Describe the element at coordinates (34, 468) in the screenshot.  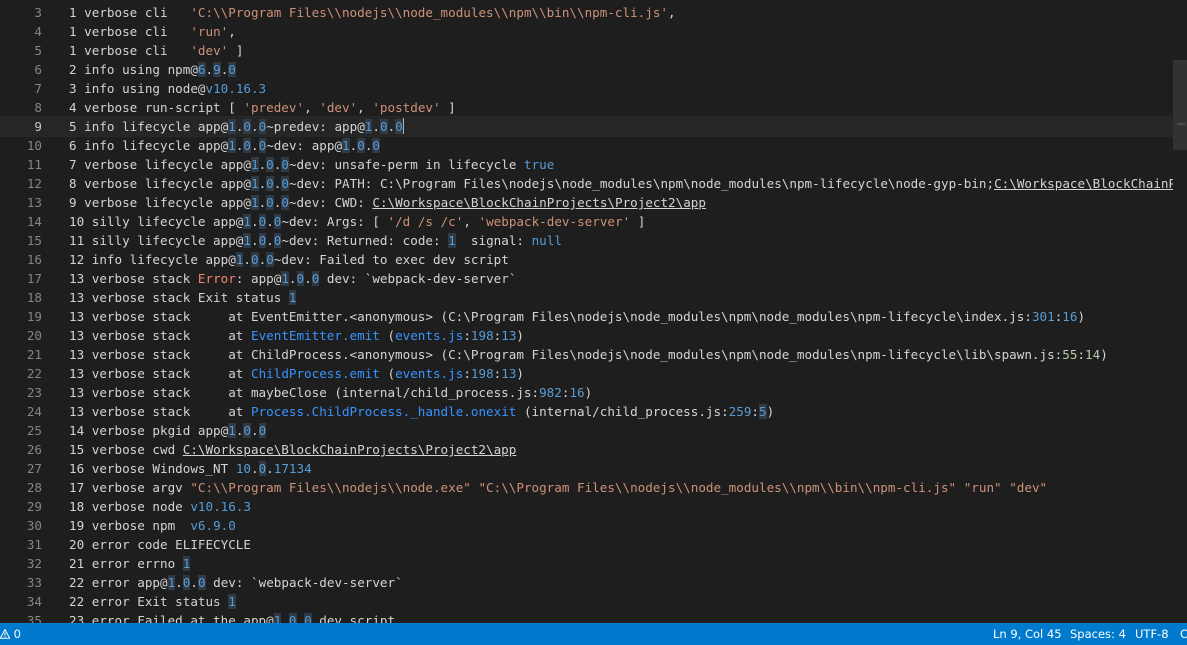
I see `line-number: 27` at that location.